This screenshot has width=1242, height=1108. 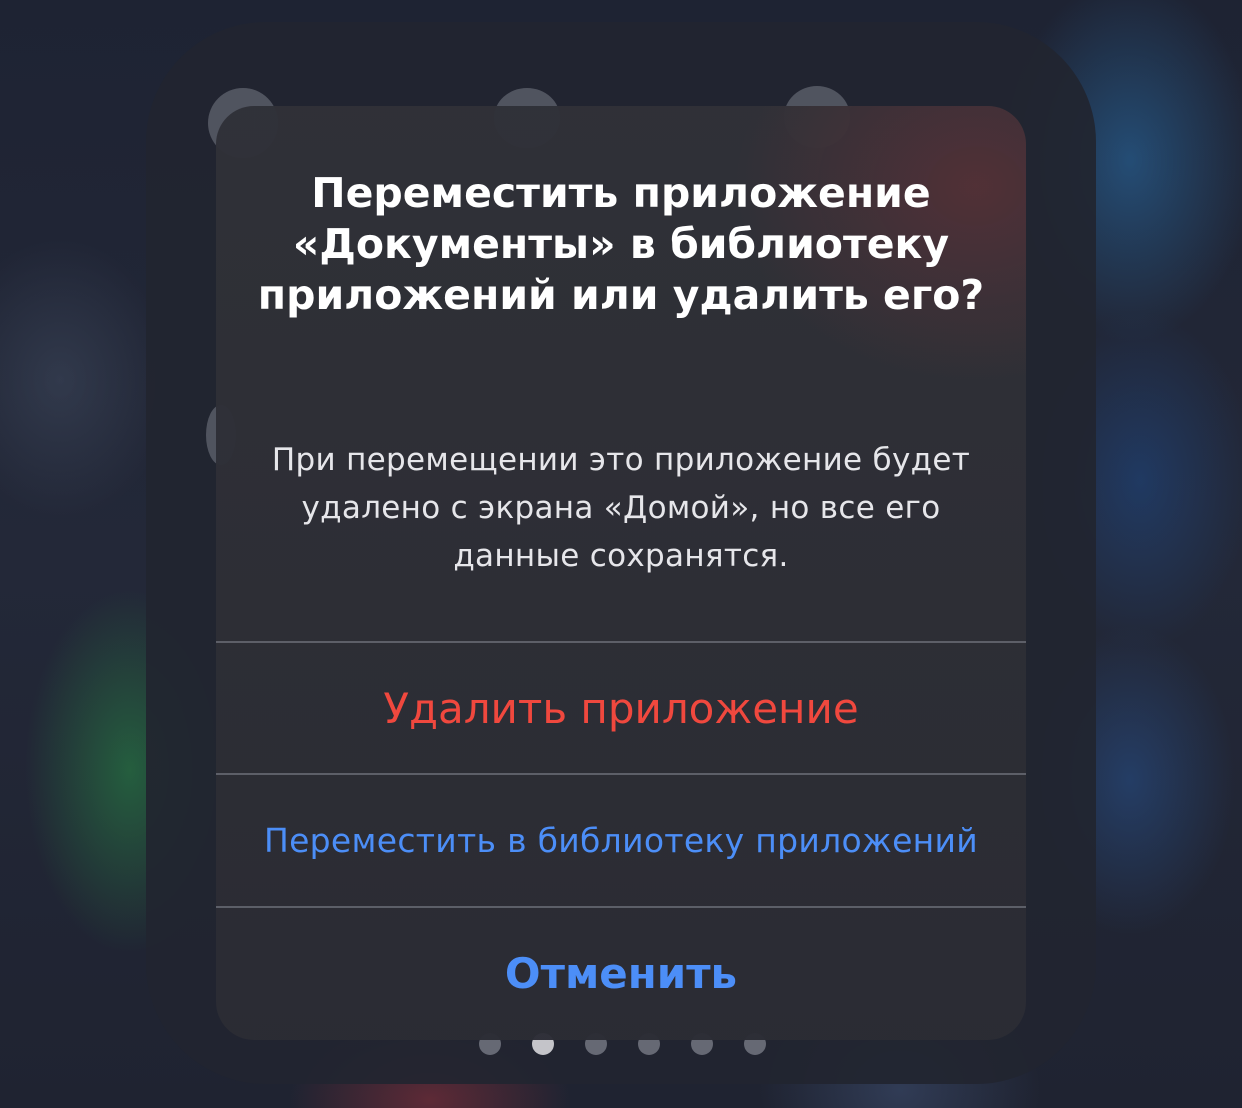 I want to click on delete-app-label: Удалить приложение, so click(x=621, y=708).